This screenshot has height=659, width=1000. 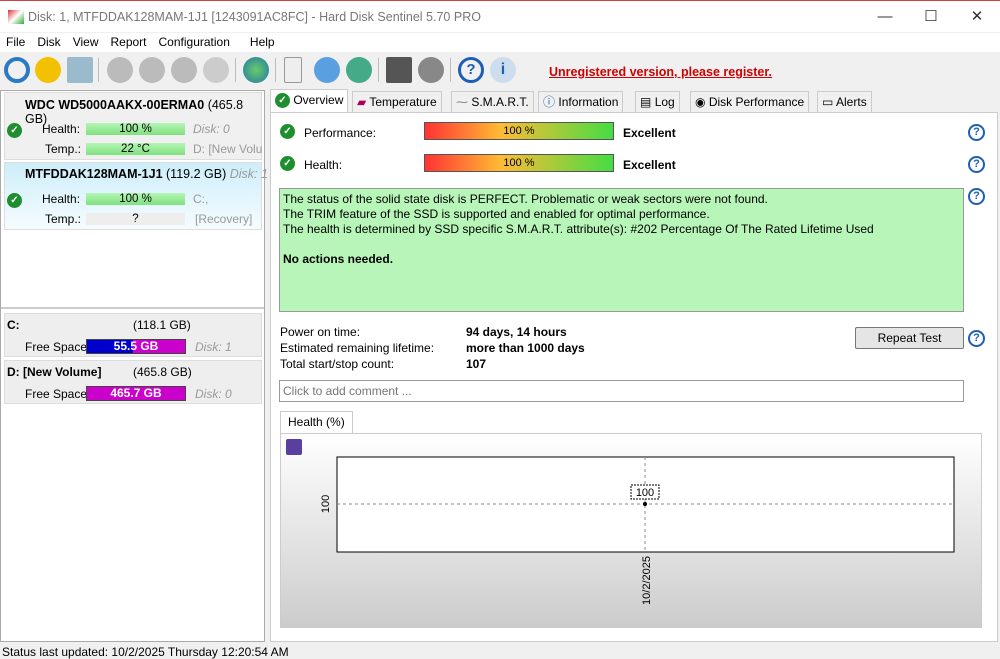 I want to click on disk-number: Disk: 0, so click(x=211, y=129).